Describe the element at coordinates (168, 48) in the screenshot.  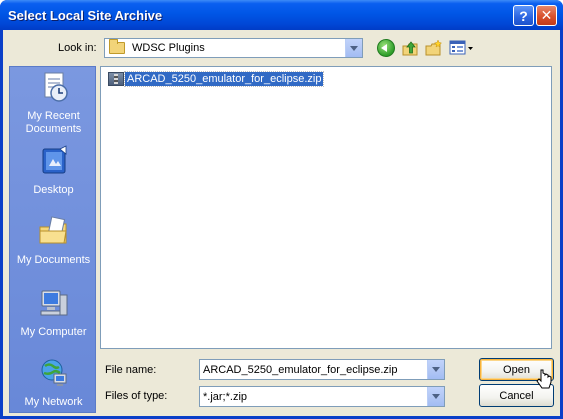
I see `look-in-value: WDSC Plugins` at that location.